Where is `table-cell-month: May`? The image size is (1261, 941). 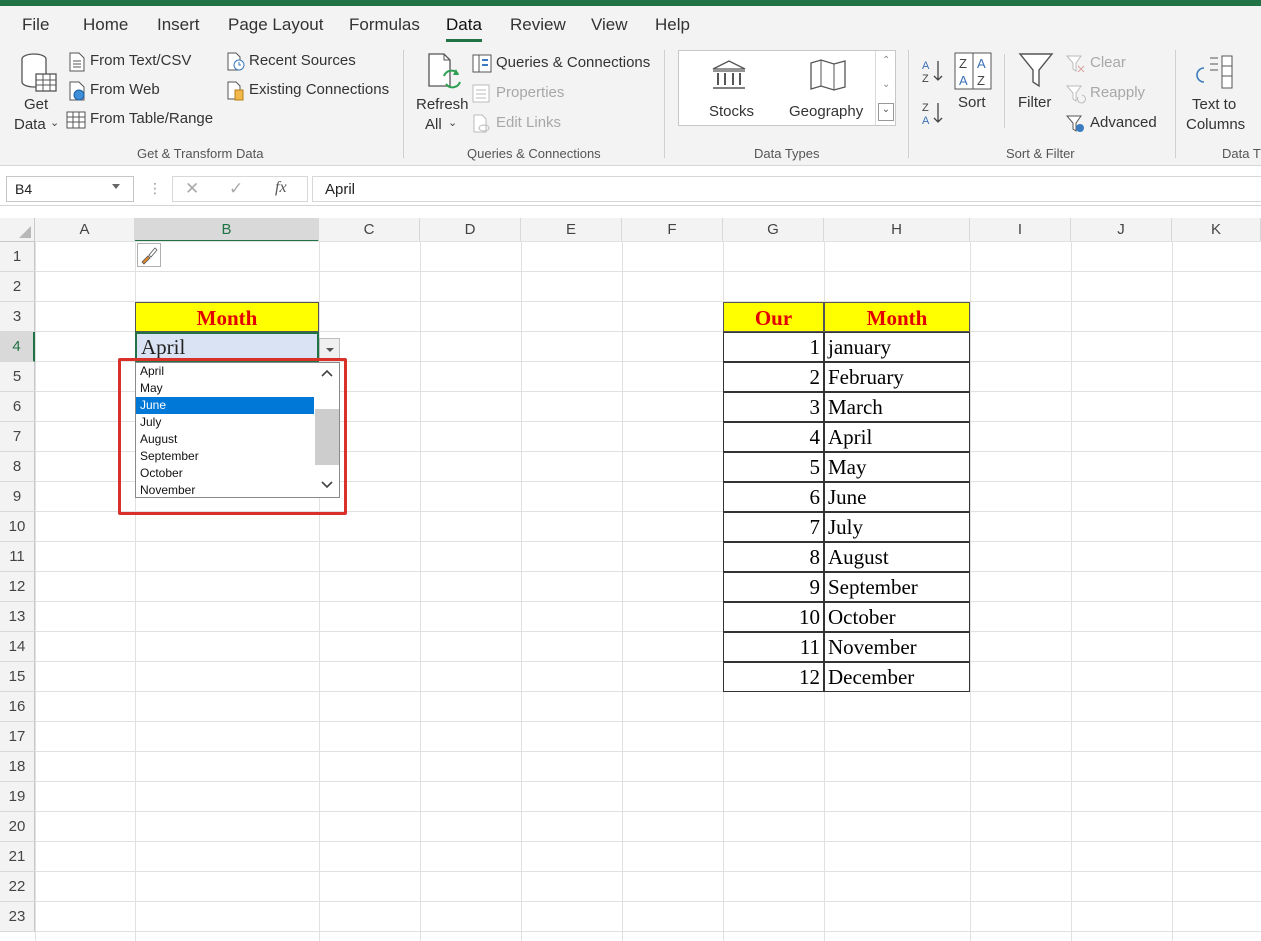
table-cell-month: May is located at coordinates (897, 467).